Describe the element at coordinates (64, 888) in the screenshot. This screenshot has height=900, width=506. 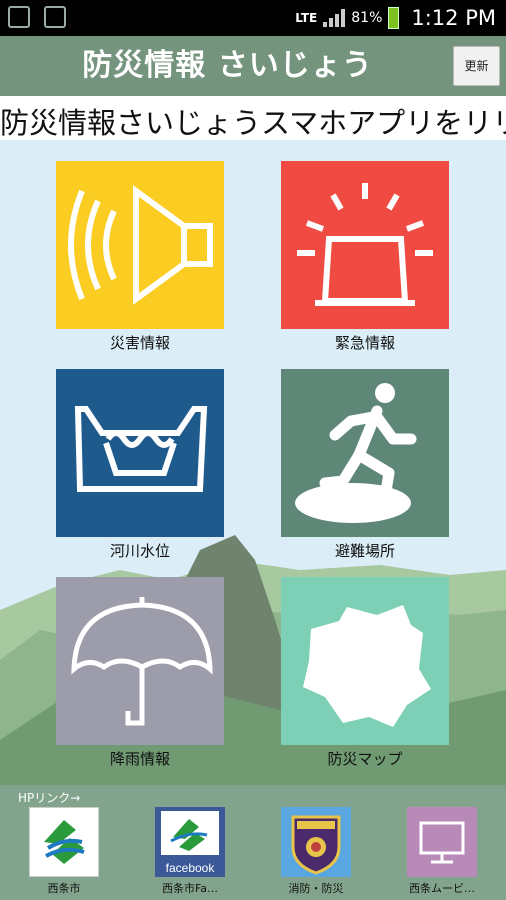
I see `link-label: 西条市` at that location.